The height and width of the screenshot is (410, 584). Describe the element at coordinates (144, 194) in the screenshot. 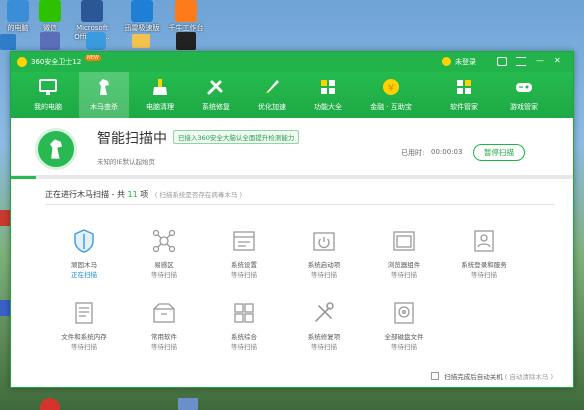

I see `scan-count-suffix: 项` at that location.